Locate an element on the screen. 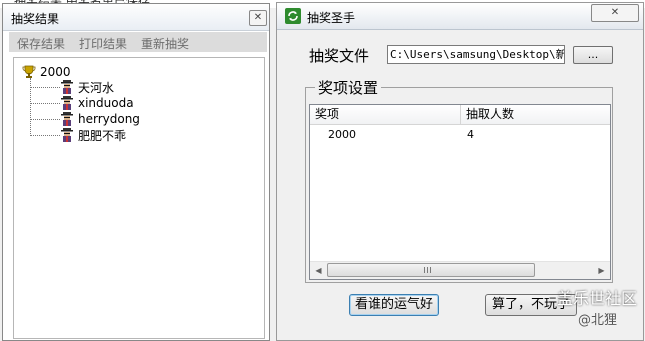 This screenshot has width=645, height=341. results-titlebar: 抽奖结果 ✕ is located at coordinates (136, 17).